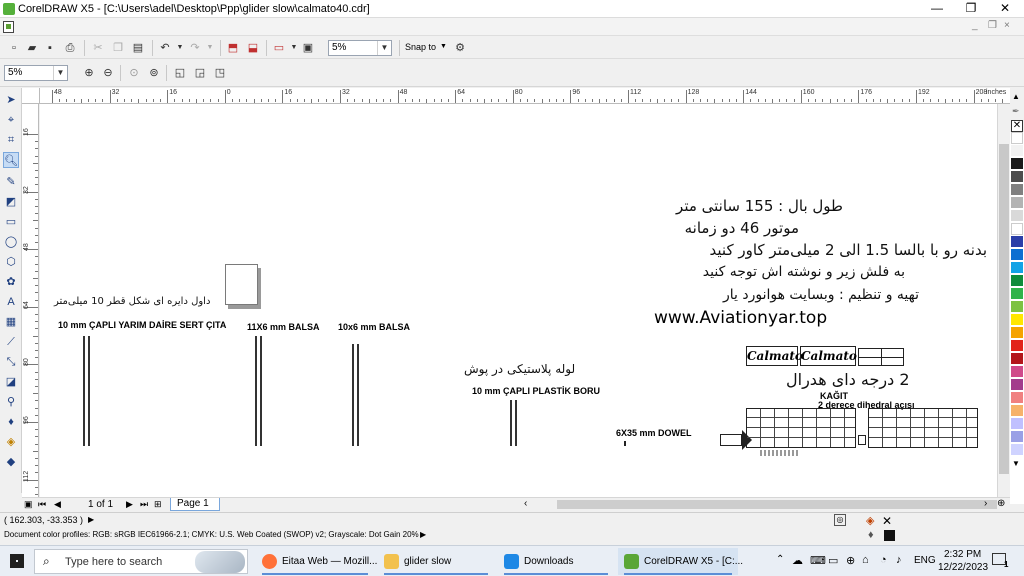 The image size is (1024, 576). I want to click on property-zoom-combo: 5% ▼, so click(36, 73).